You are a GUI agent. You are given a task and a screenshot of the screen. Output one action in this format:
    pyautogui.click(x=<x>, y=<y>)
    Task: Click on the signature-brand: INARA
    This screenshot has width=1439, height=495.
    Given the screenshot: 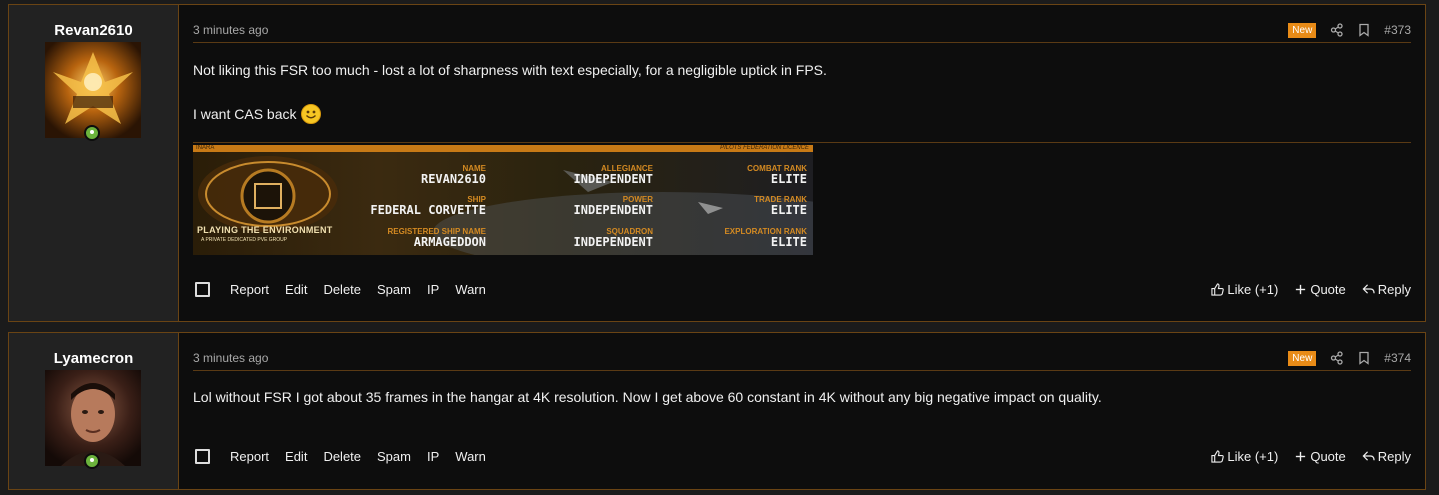 What is the action you would take?
    pyautogui.click(x=205, y=148)
    